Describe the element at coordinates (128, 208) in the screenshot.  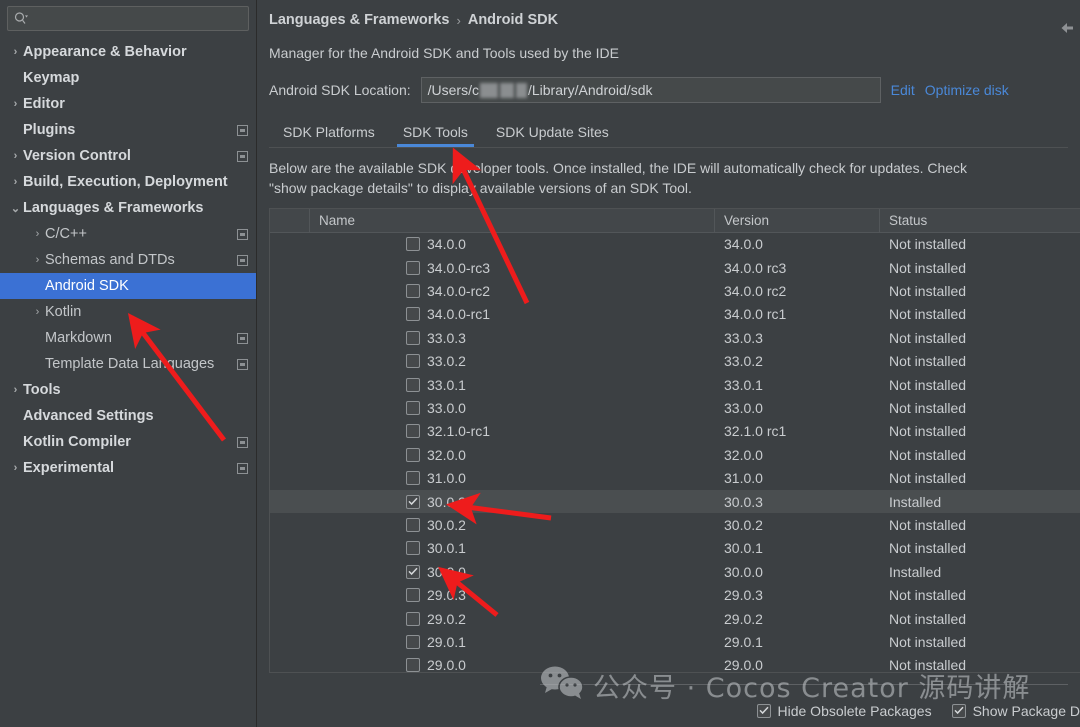
I see `sidebar-item-languages-frameworks: ⌄ Languages & Frameworks` at that location.